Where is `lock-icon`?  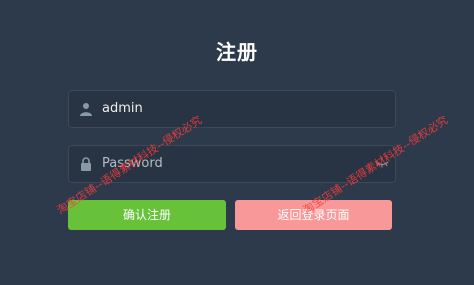
lock-icon is located at coordinates (86, 164).